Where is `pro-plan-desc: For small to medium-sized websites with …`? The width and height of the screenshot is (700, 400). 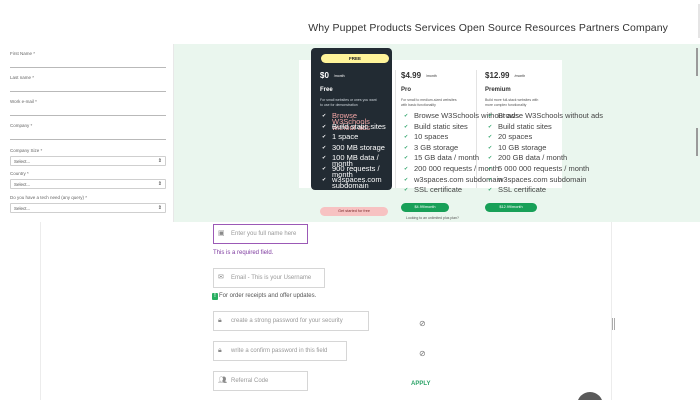 pro-plan-desc: For small to medium-sized websites with … is located at coordinates (429, 102).